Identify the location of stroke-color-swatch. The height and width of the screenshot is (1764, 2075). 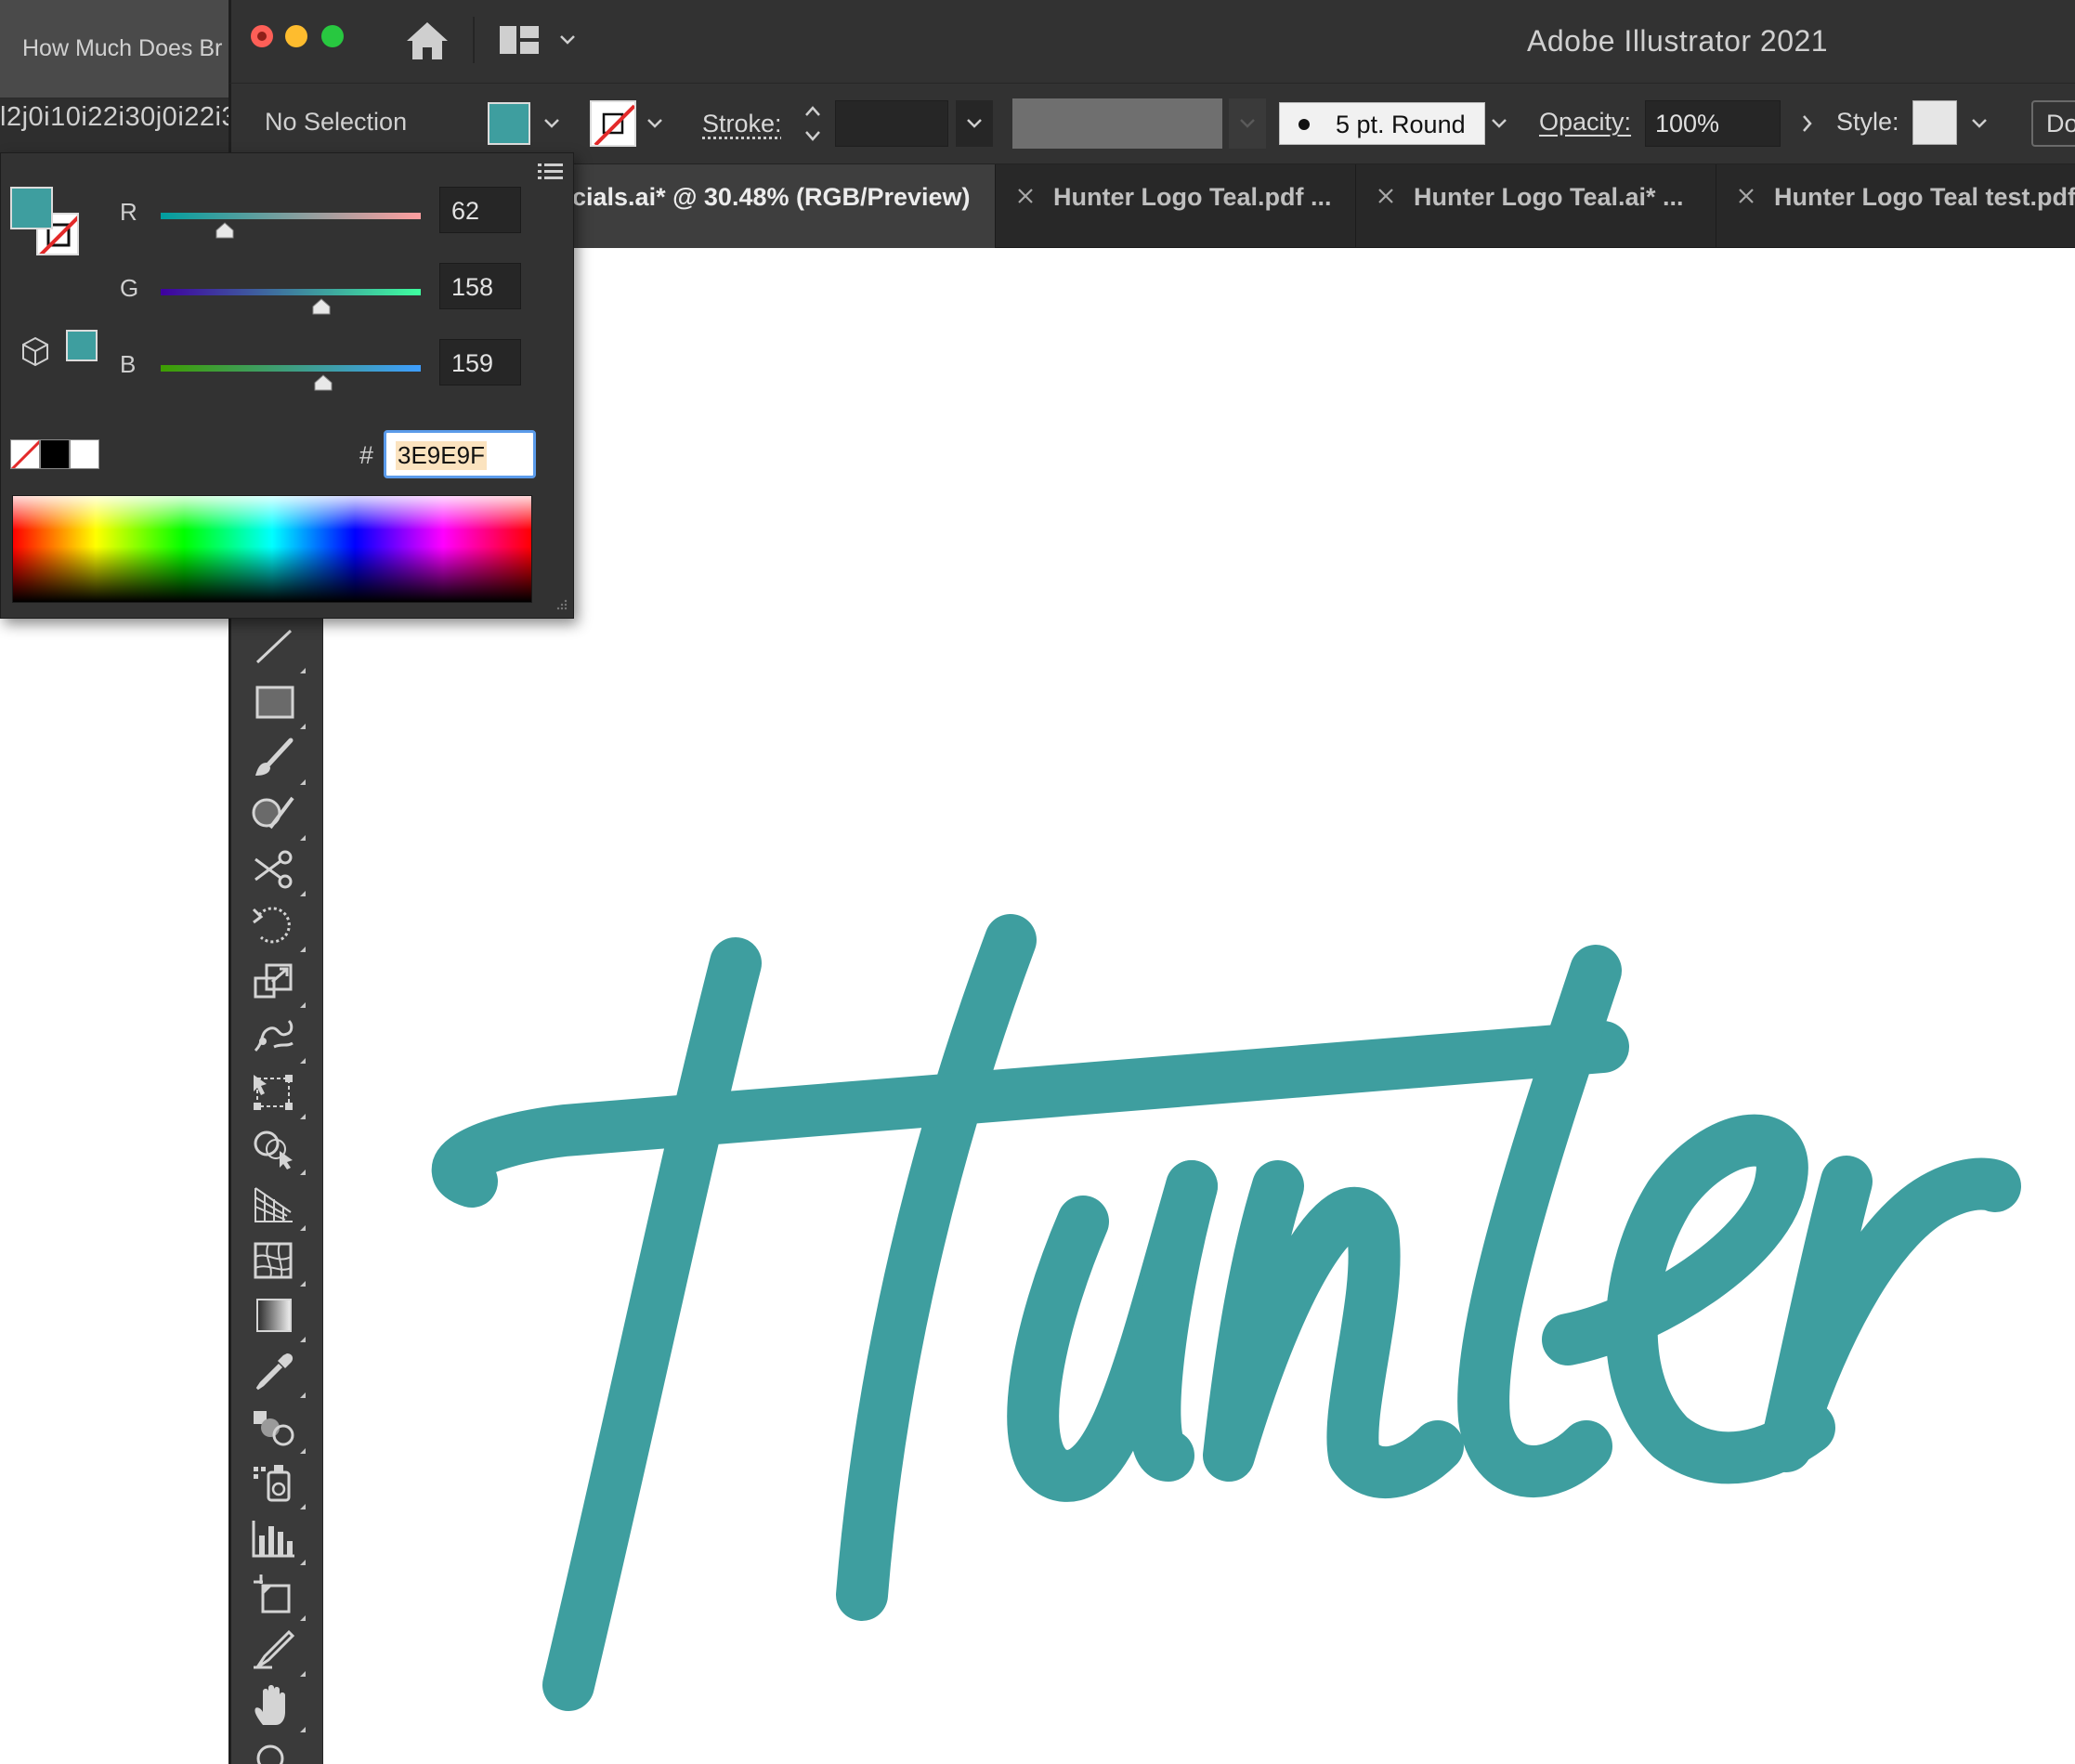
(613, 123).